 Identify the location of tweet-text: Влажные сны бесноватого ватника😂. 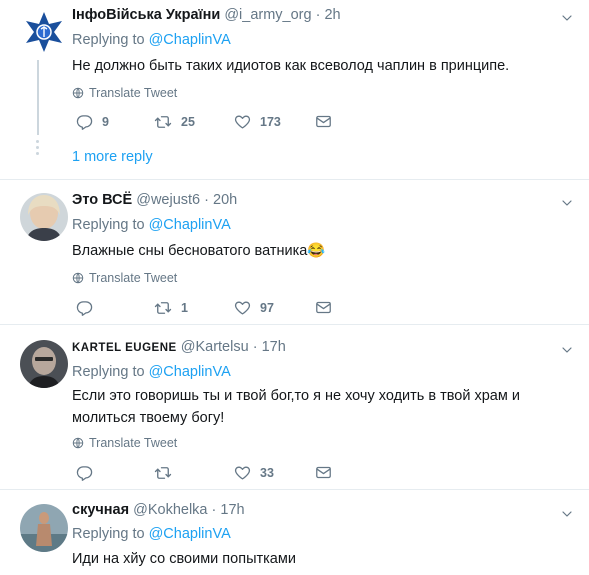
(199, 251).